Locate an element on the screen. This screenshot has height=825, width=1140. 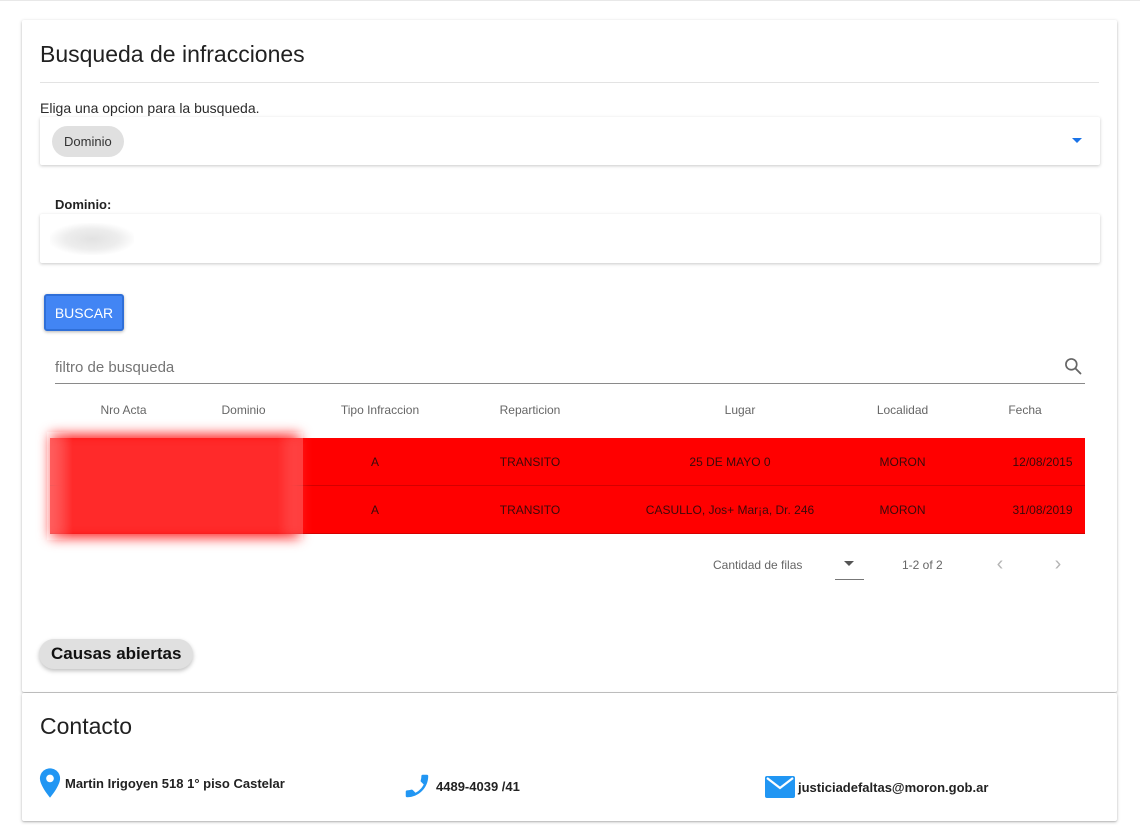
column-header: Tipo Infraccion is located at coordinates (380, 416).